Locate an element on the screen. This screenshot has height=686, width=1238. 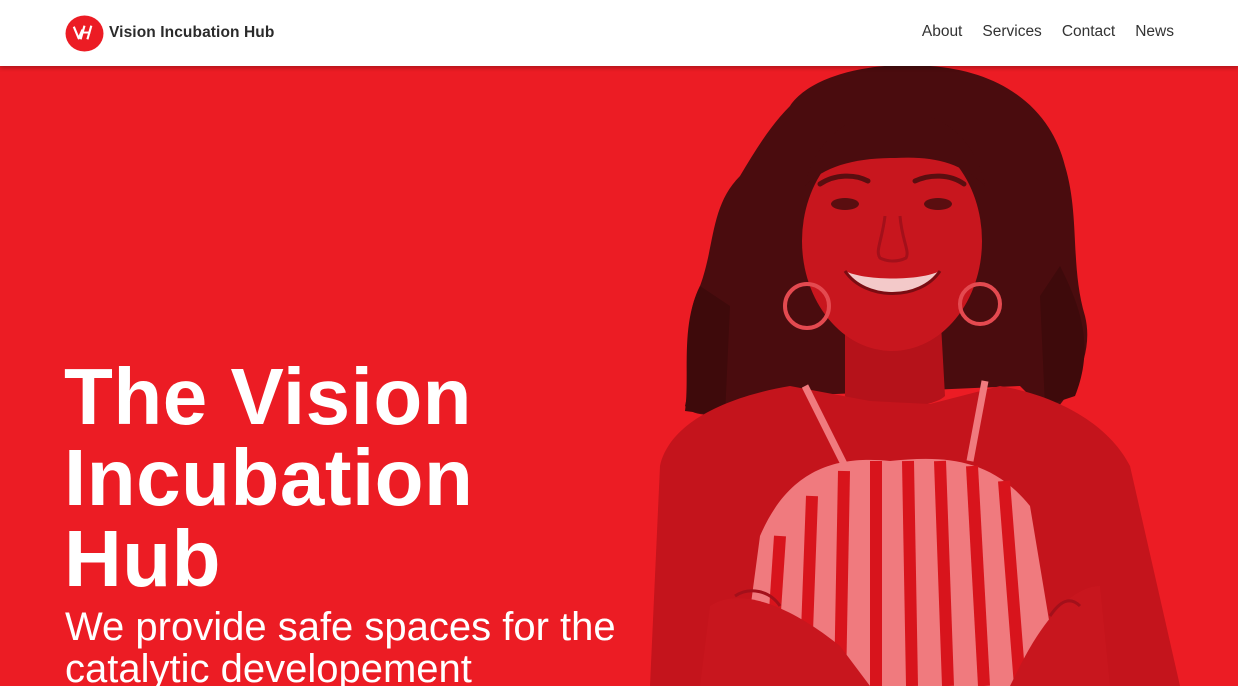
main-nav: About Services Contact News is located at coordinates (1048, 32).